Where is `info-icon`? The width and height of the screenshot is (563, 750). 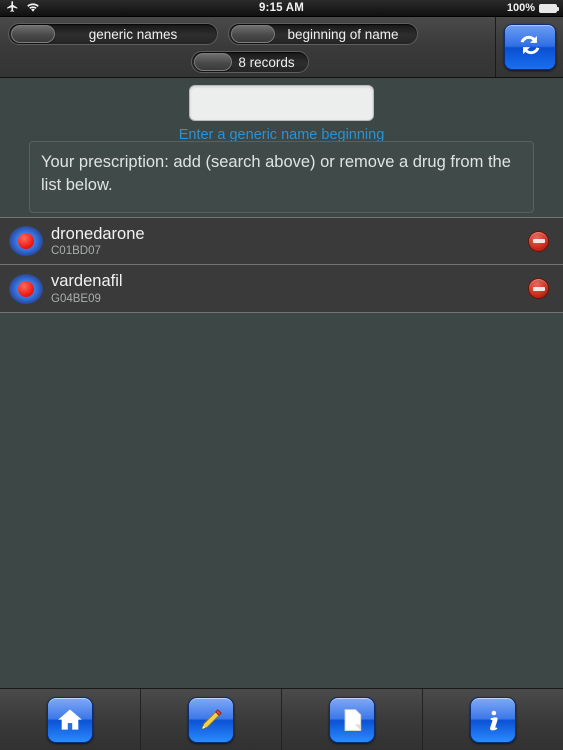 info-icon is located at coordinates (493, 719).